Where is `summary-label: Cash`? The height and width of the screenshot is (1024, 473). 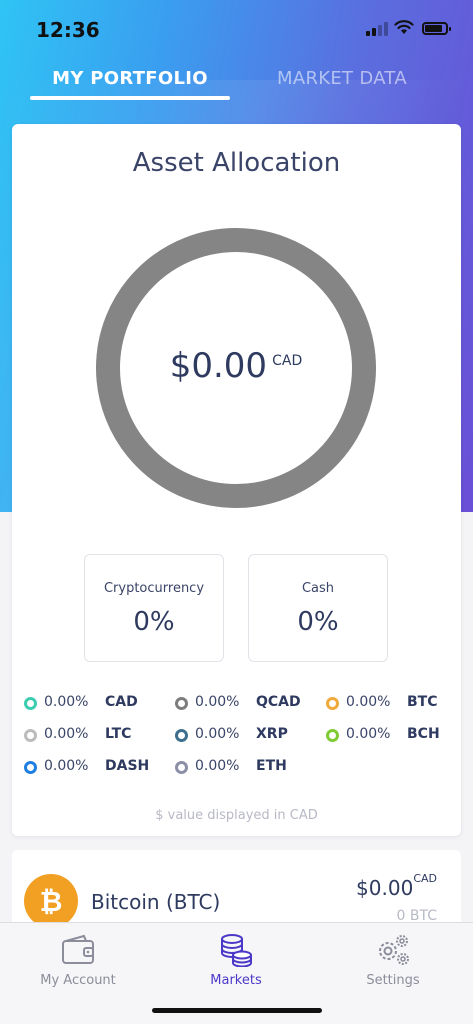 summary-label: Cash is located at coordinates (318, 588).